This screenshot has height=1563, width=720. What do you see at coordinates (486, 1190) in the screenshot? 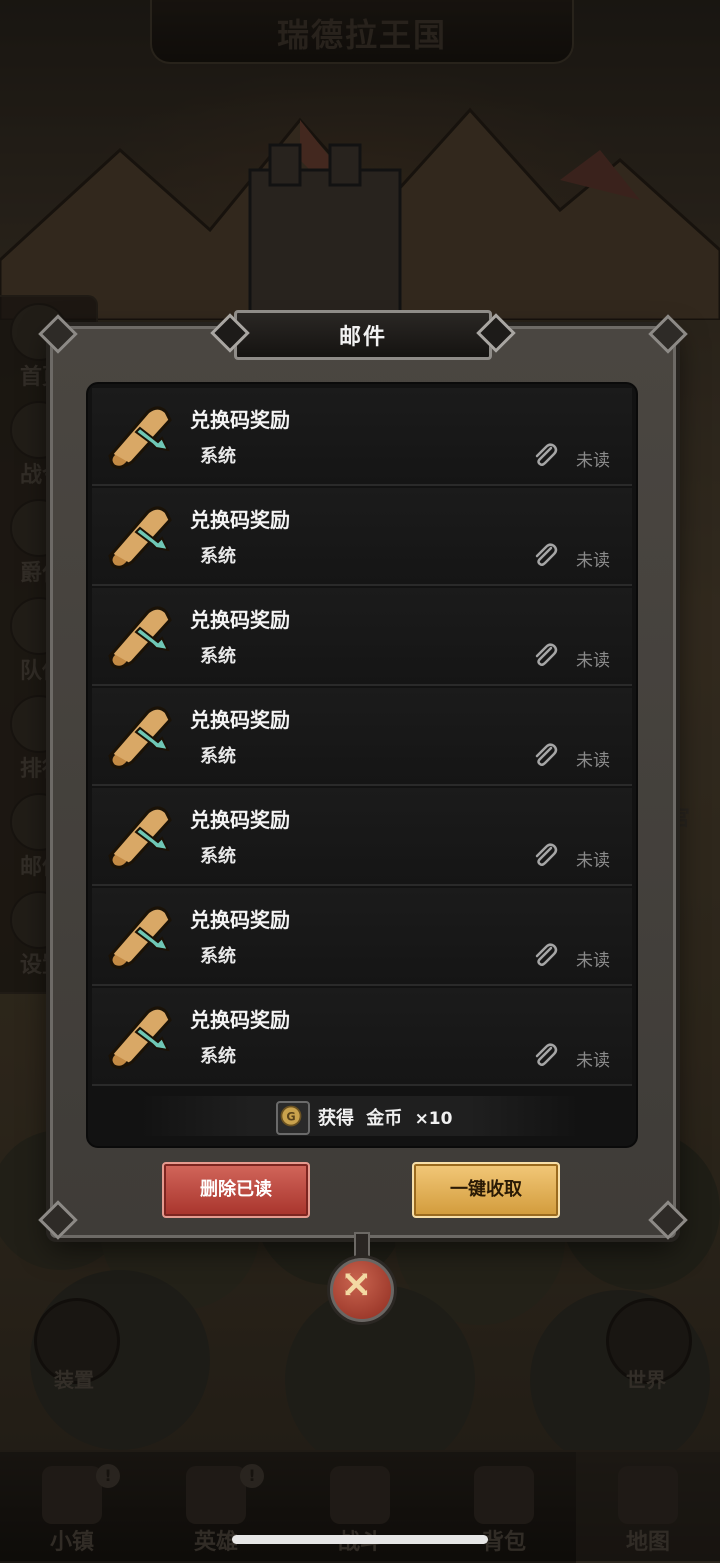
I see `collect-all-button: 一键收取` at bounding box center [486, 1190].